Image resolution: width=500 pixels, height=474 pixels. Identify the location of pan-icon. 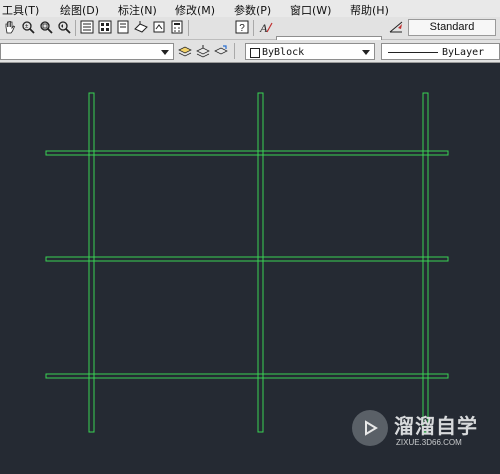
(10, 27).